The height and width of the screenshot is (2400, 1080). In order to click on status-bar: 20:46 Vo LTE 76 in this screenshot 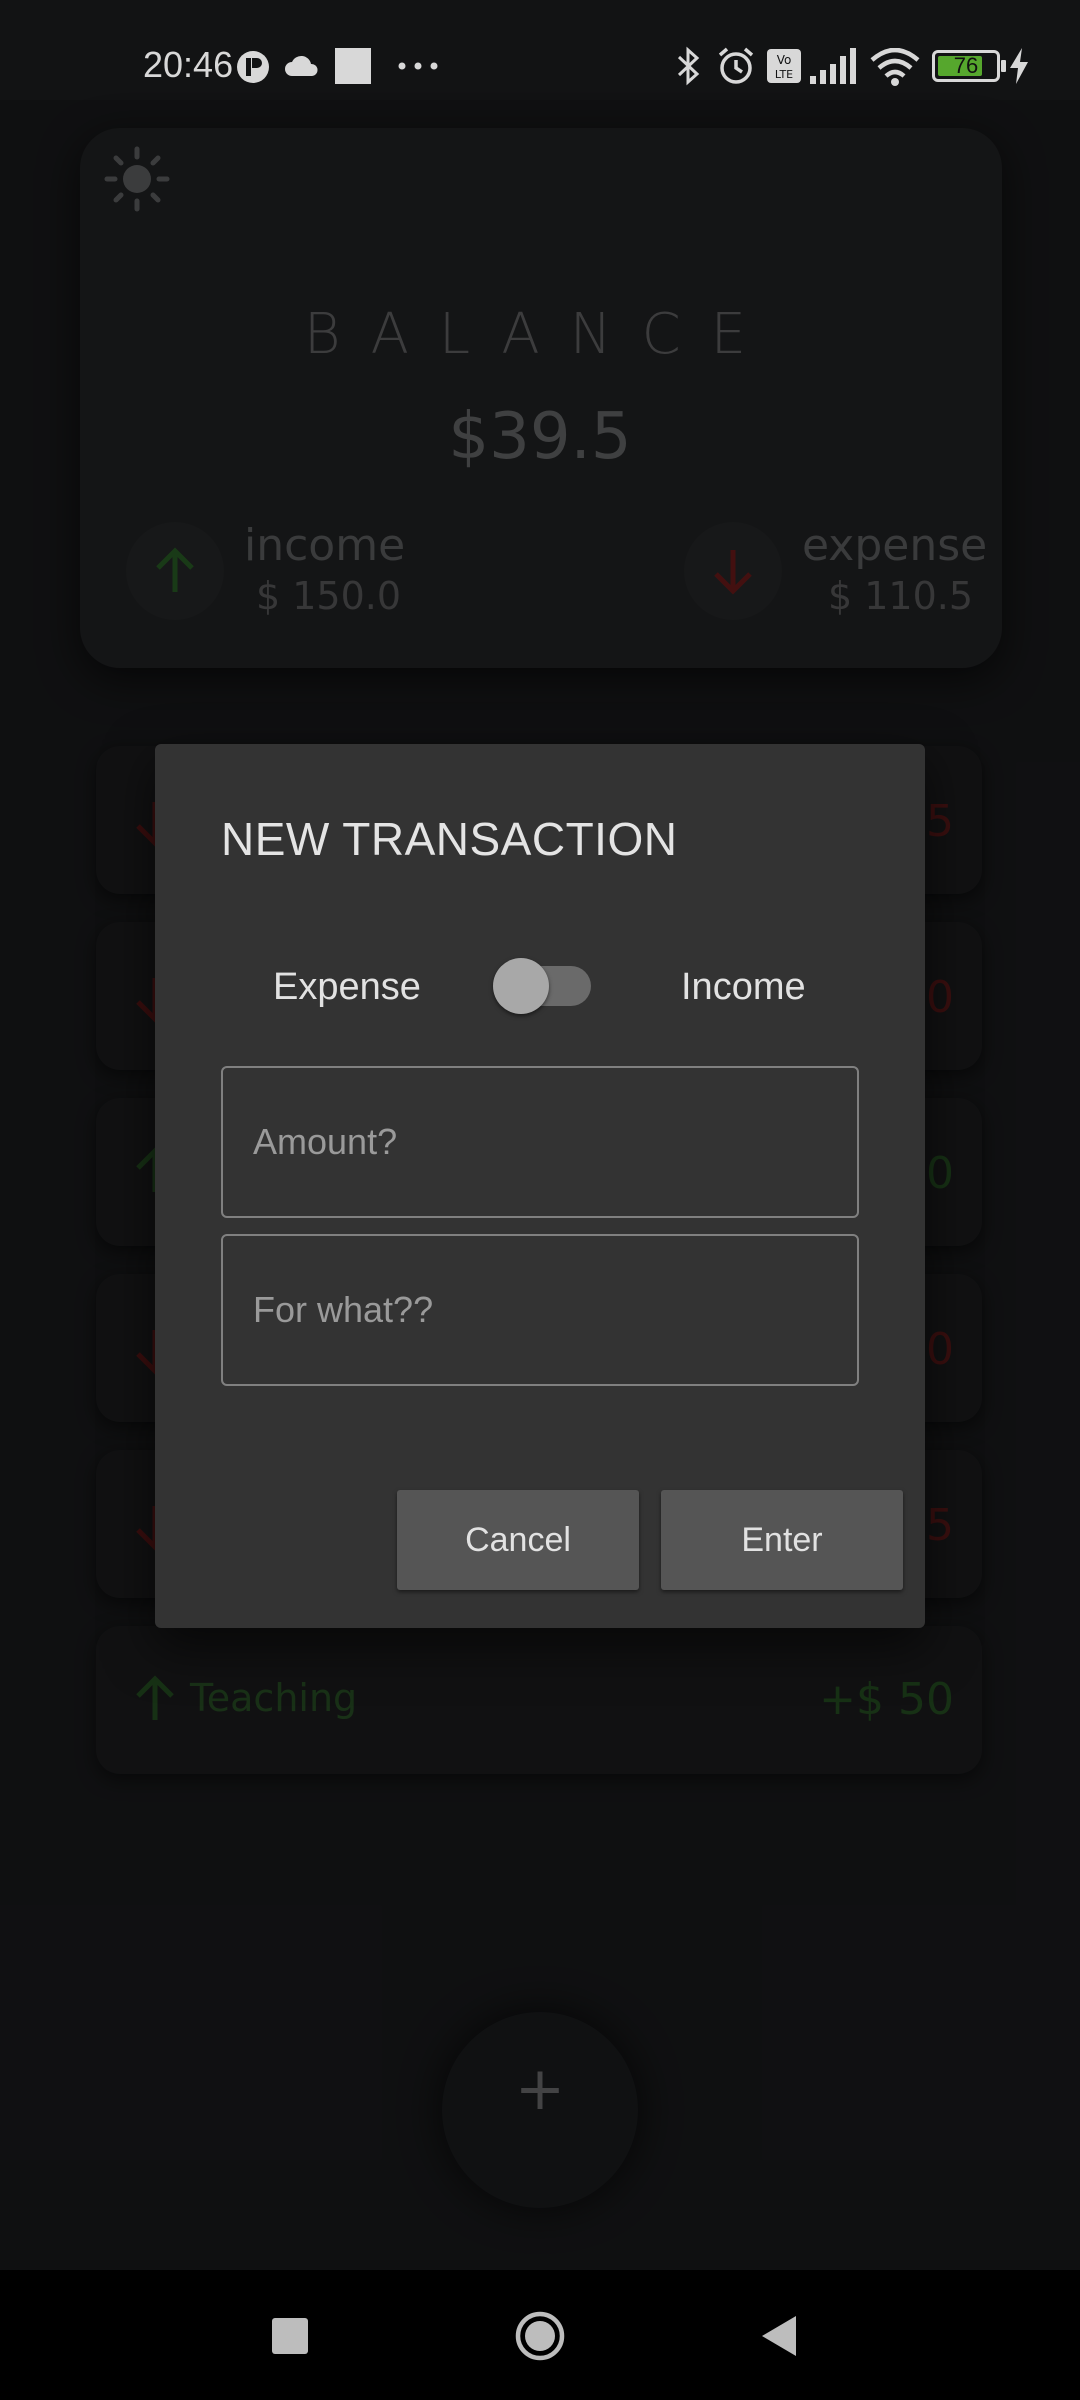, I will do `click(540, 50)`.